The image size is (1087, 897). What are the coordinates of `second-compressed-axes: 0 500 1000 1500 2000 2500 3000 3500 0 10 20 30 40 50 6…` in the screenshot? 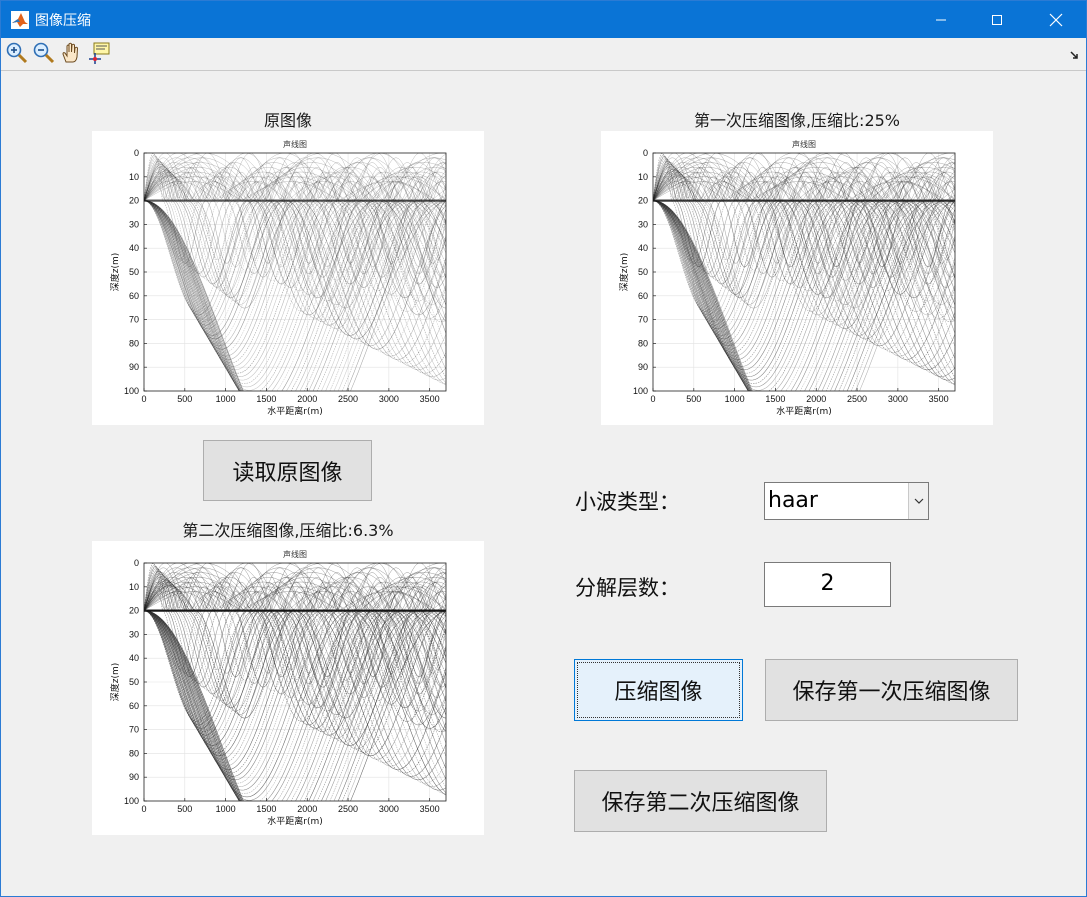 It's located at (288, 688).